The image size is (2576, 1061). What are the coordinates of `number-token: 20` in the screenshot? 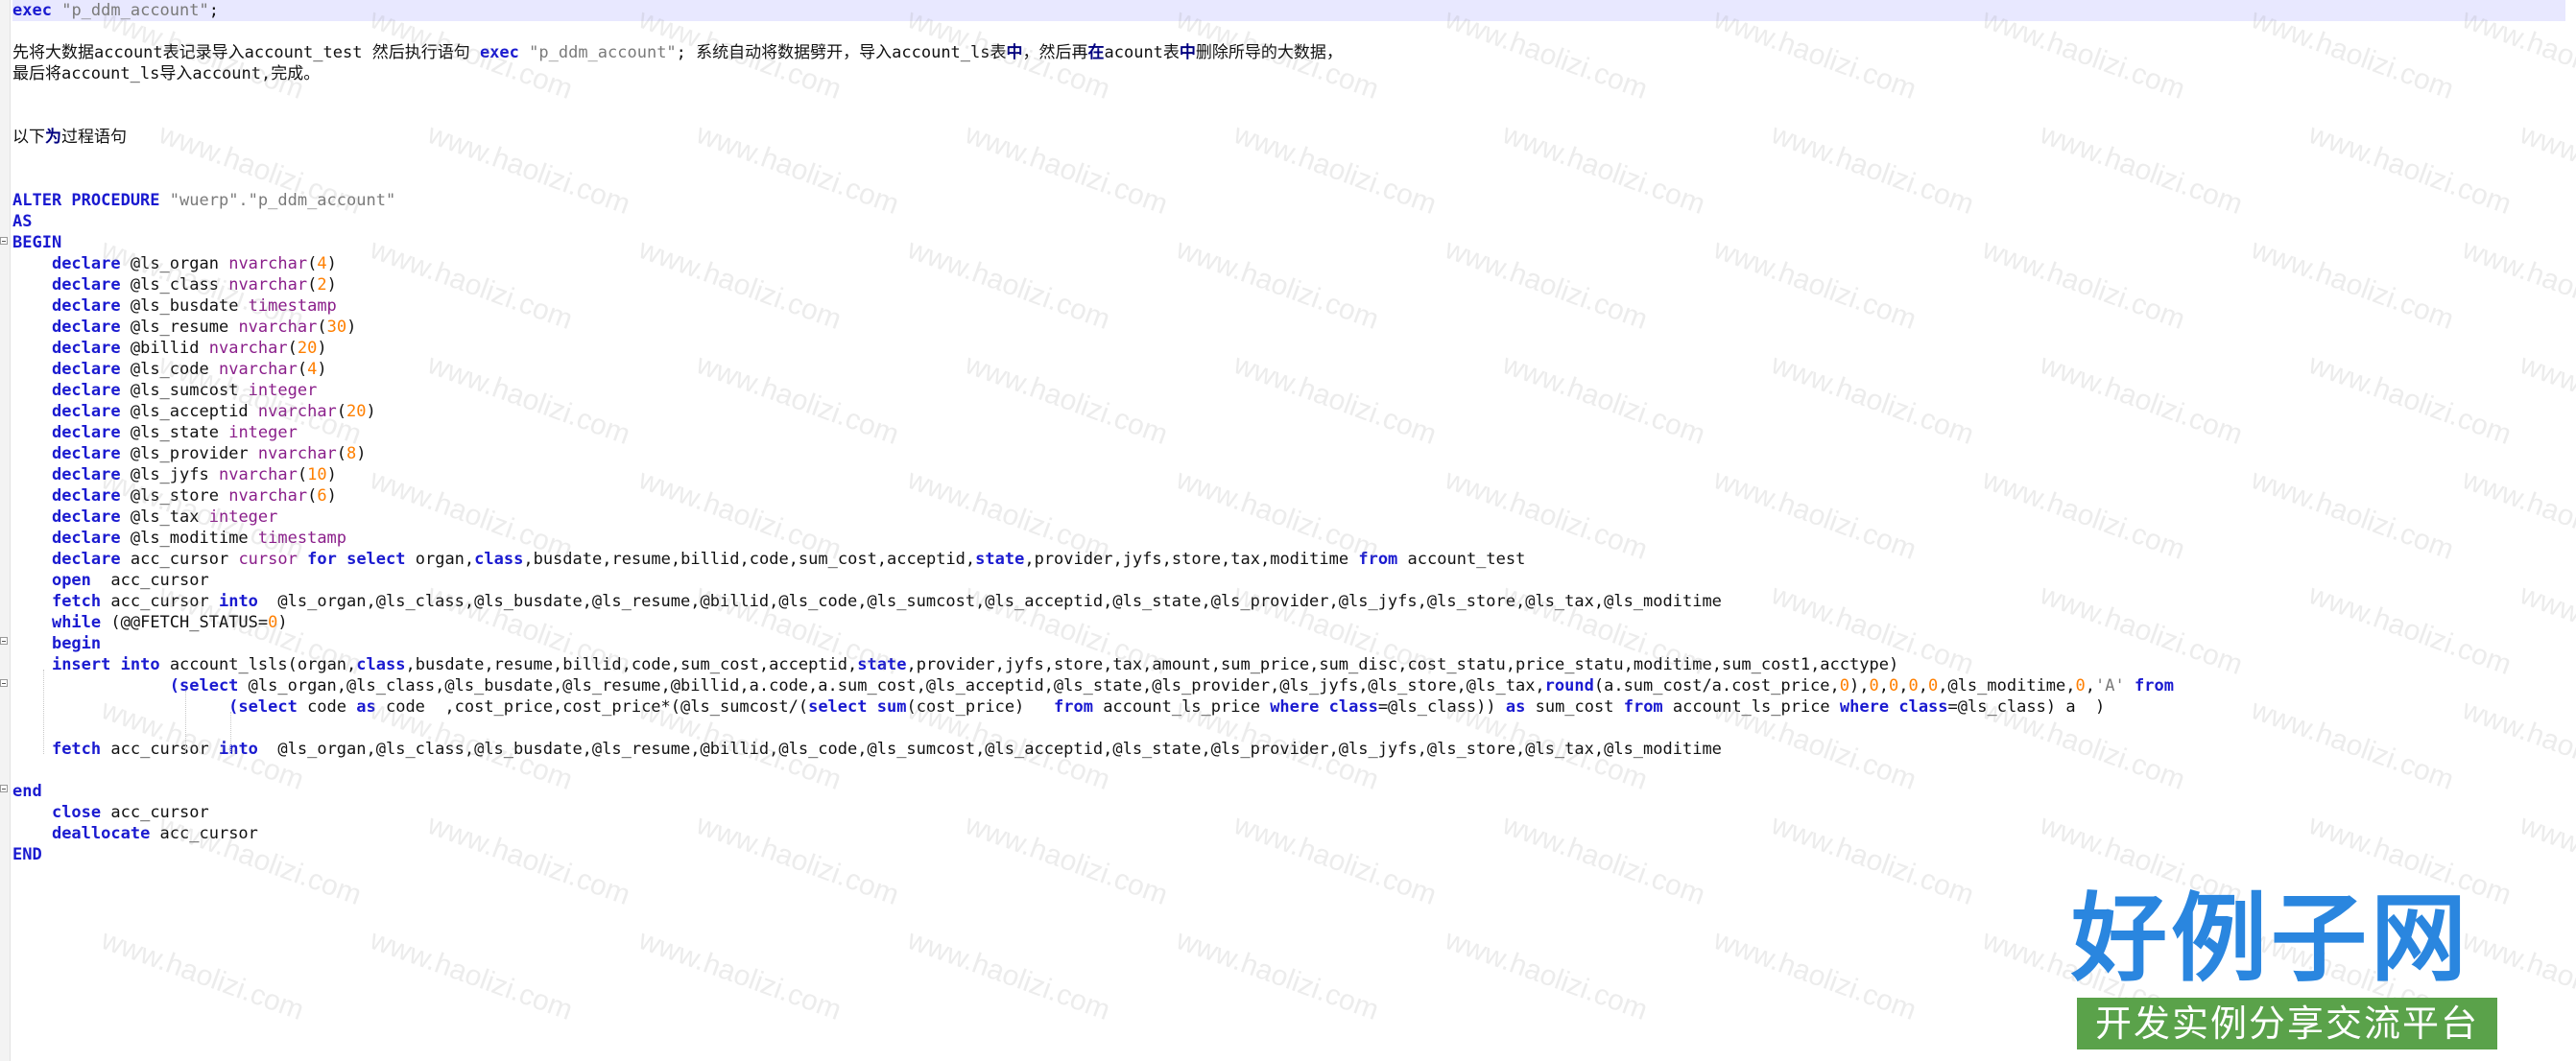 It's located at (307, 348).